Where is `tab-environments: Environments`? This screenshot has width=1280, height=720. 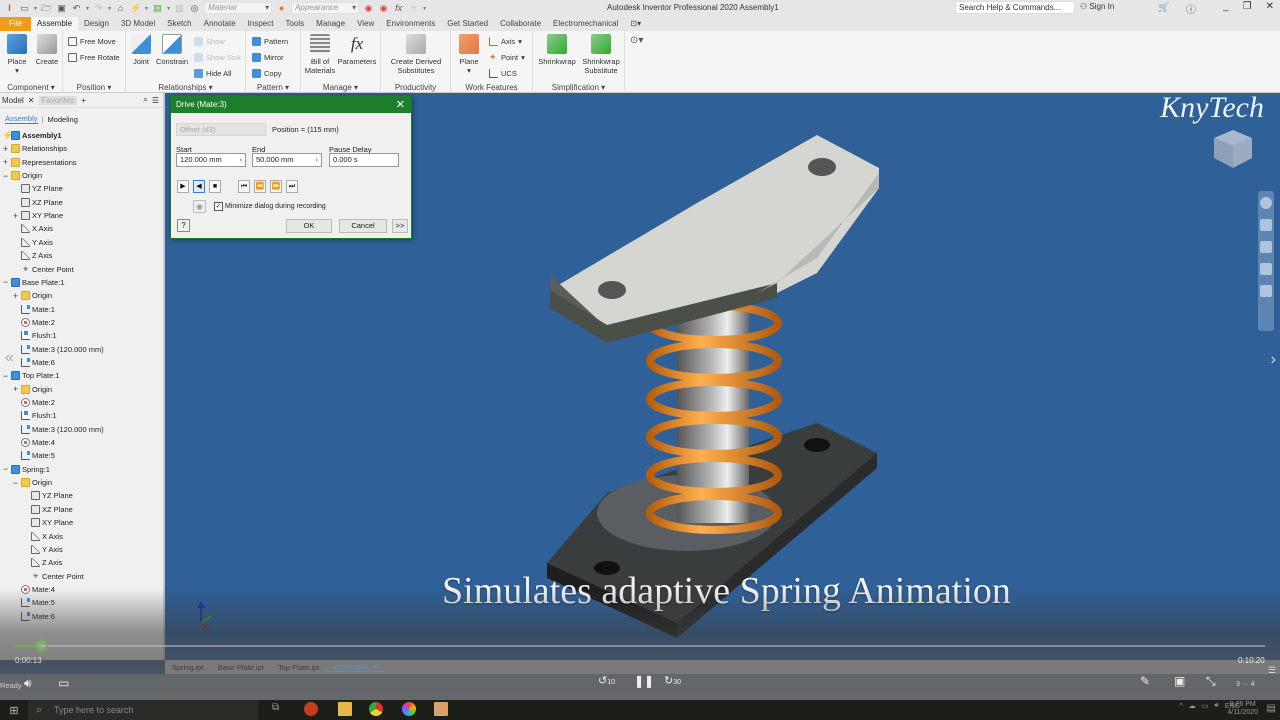 tab-environments: Environments is located at coordinates (410, 24).